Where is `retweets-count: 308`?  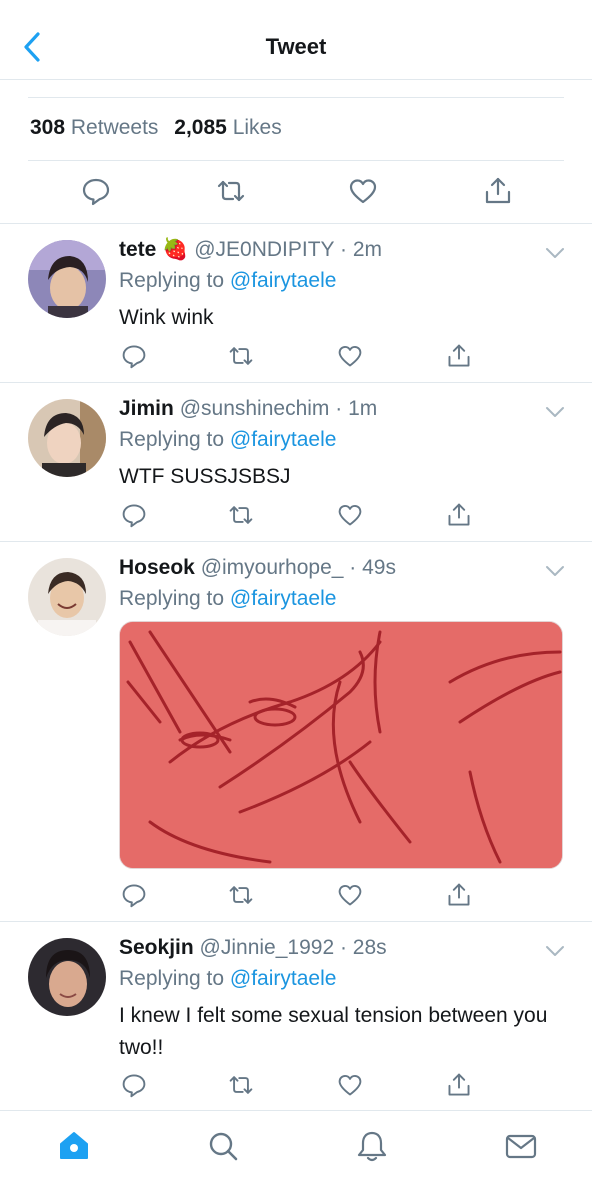 retweets-count: 308 is located at coordinates (47, 127).